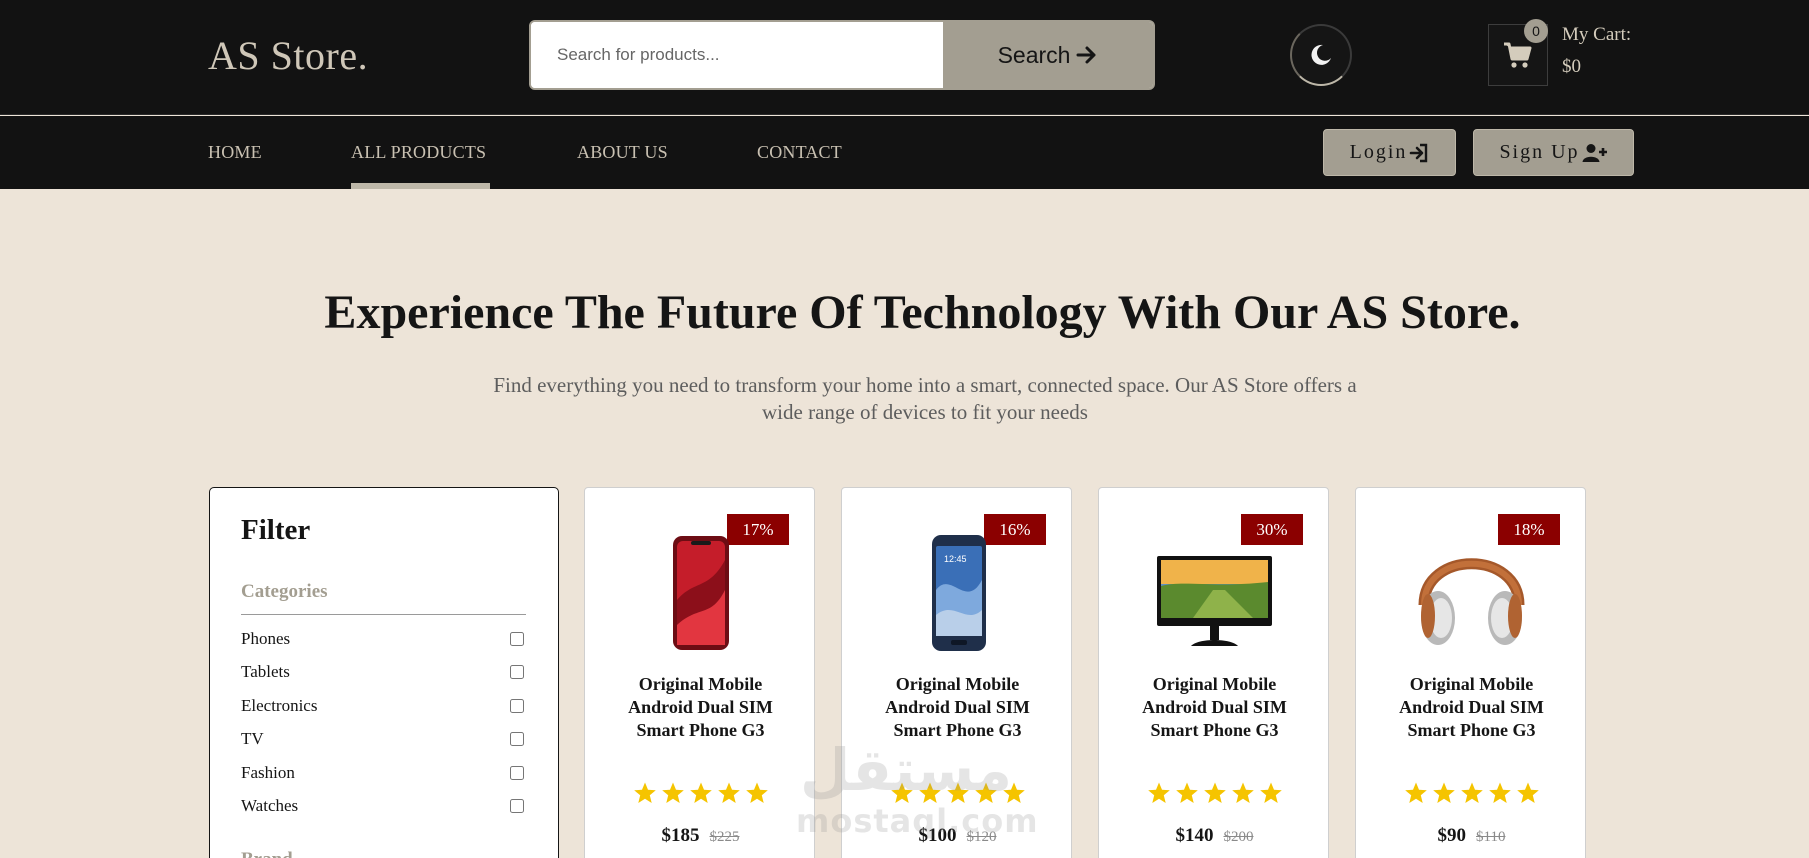 Image resolution: width=1809 pixels, height=858 pixels. I want to click on nav-home: HOME, so click(235, 152).